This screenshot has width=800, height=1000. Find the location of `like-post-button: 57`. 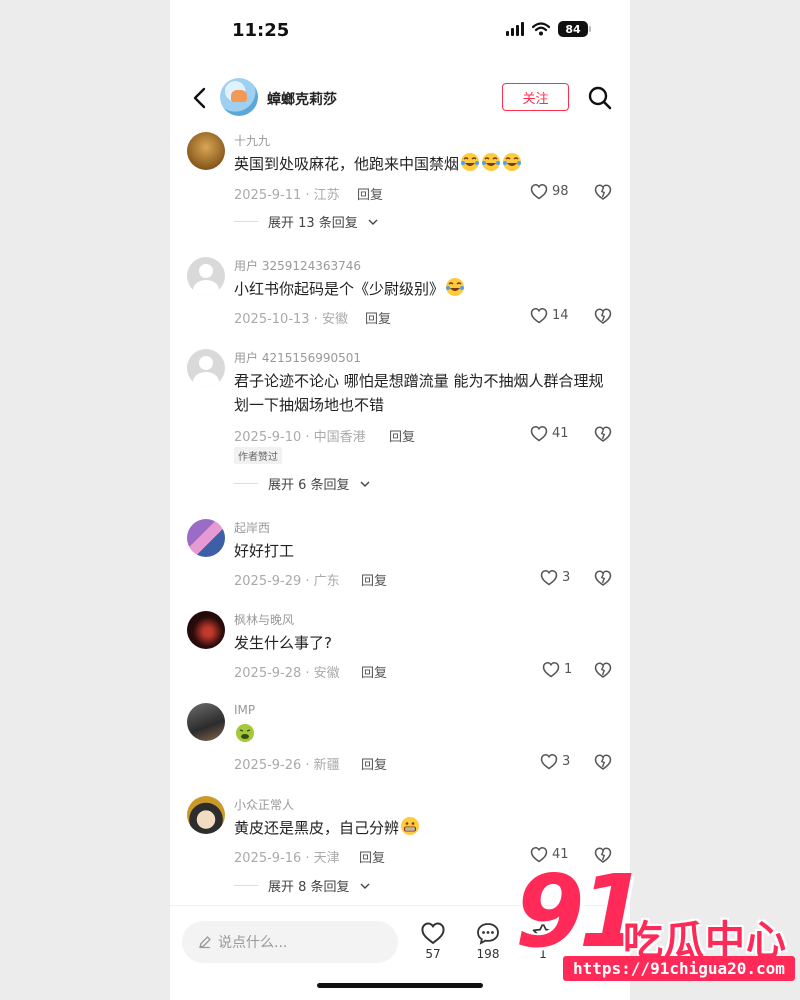

like-post-button: 57 is located at coordinates (433, 941).